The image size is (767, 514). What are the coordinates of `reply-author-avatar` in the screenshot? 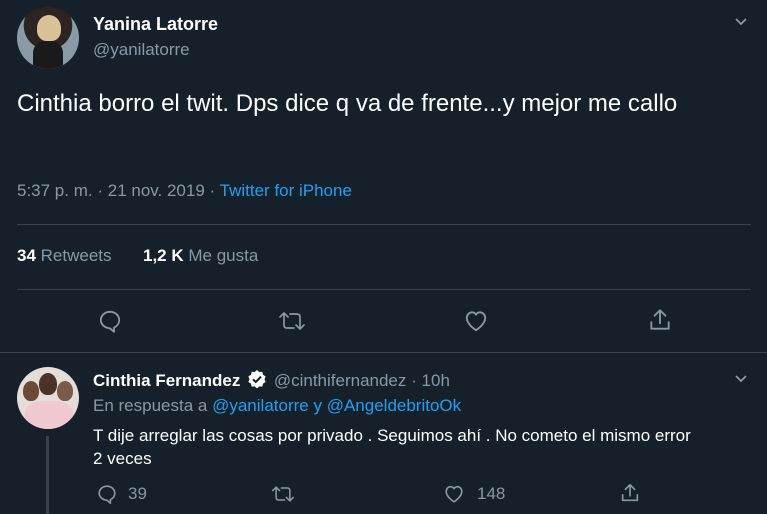 It's located at (48, 398).